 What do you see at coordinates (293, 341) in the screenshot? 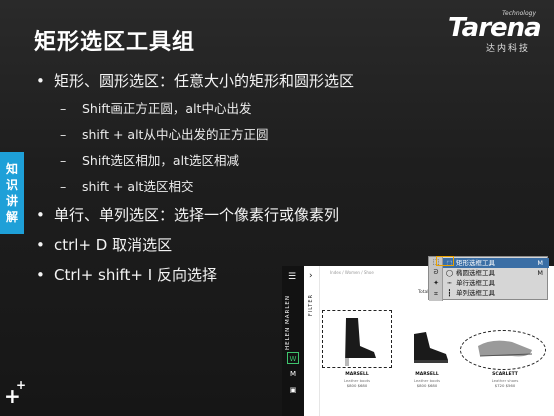
I see `web-sidebar: ☰ HELEN MARLEN W M ▣` at bounding box center [293, 341].